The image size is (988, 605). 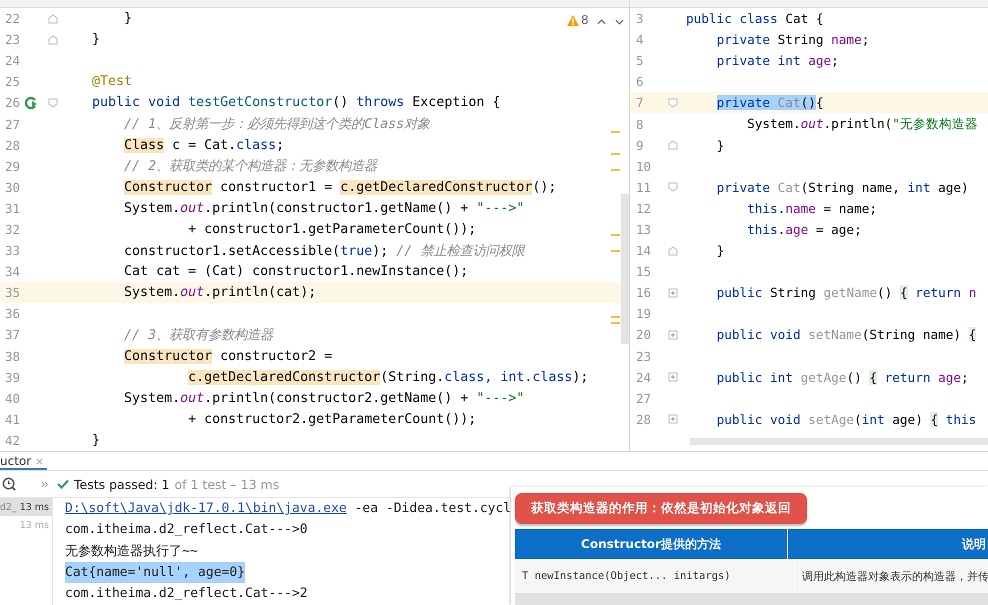 What do you see at coordinates (655, 576) in the screenshot?
I see `table-cell: T newInstance(Object... initargs)` at bounding box center [655, 576].